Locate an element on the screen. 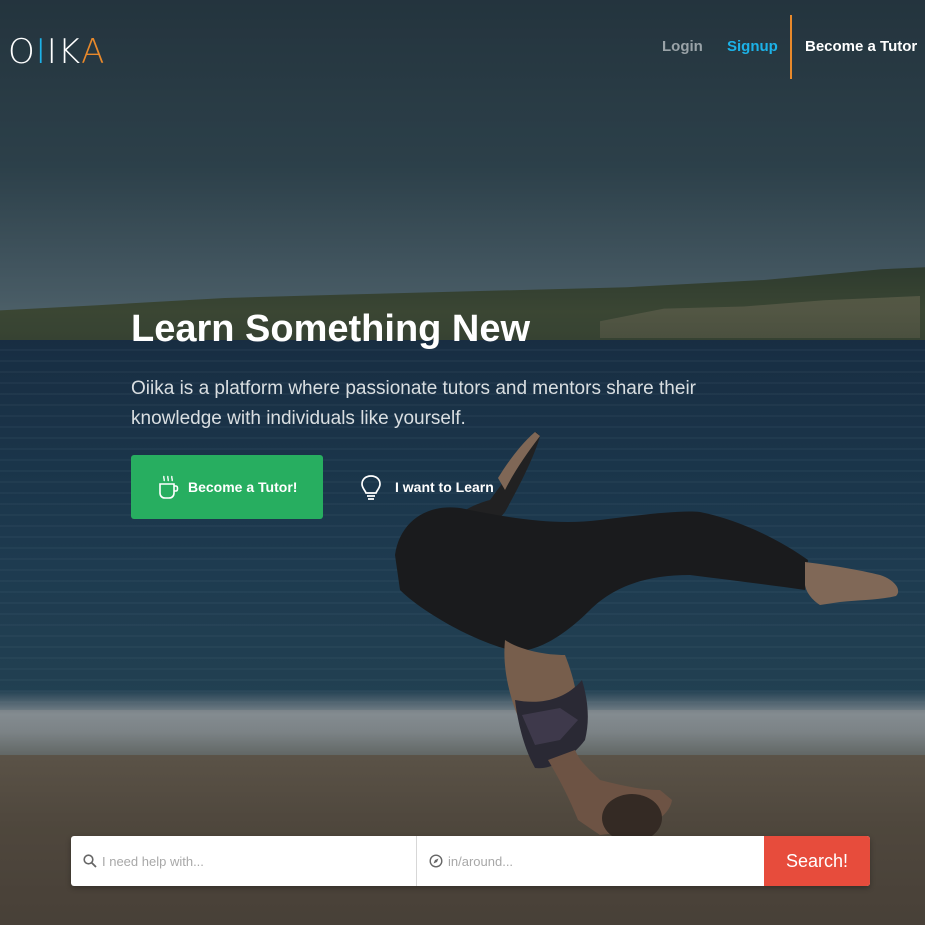 This screenshot has height=925, width=925. search-bar: Search! is located at coordinates (470, 861).